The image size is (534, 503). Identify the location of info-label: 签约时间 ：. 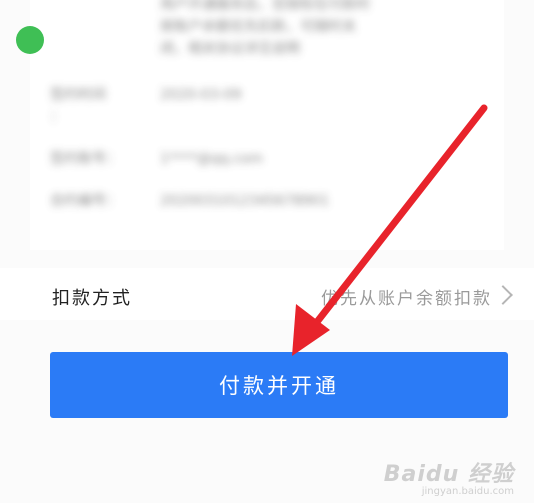
(78, 106).